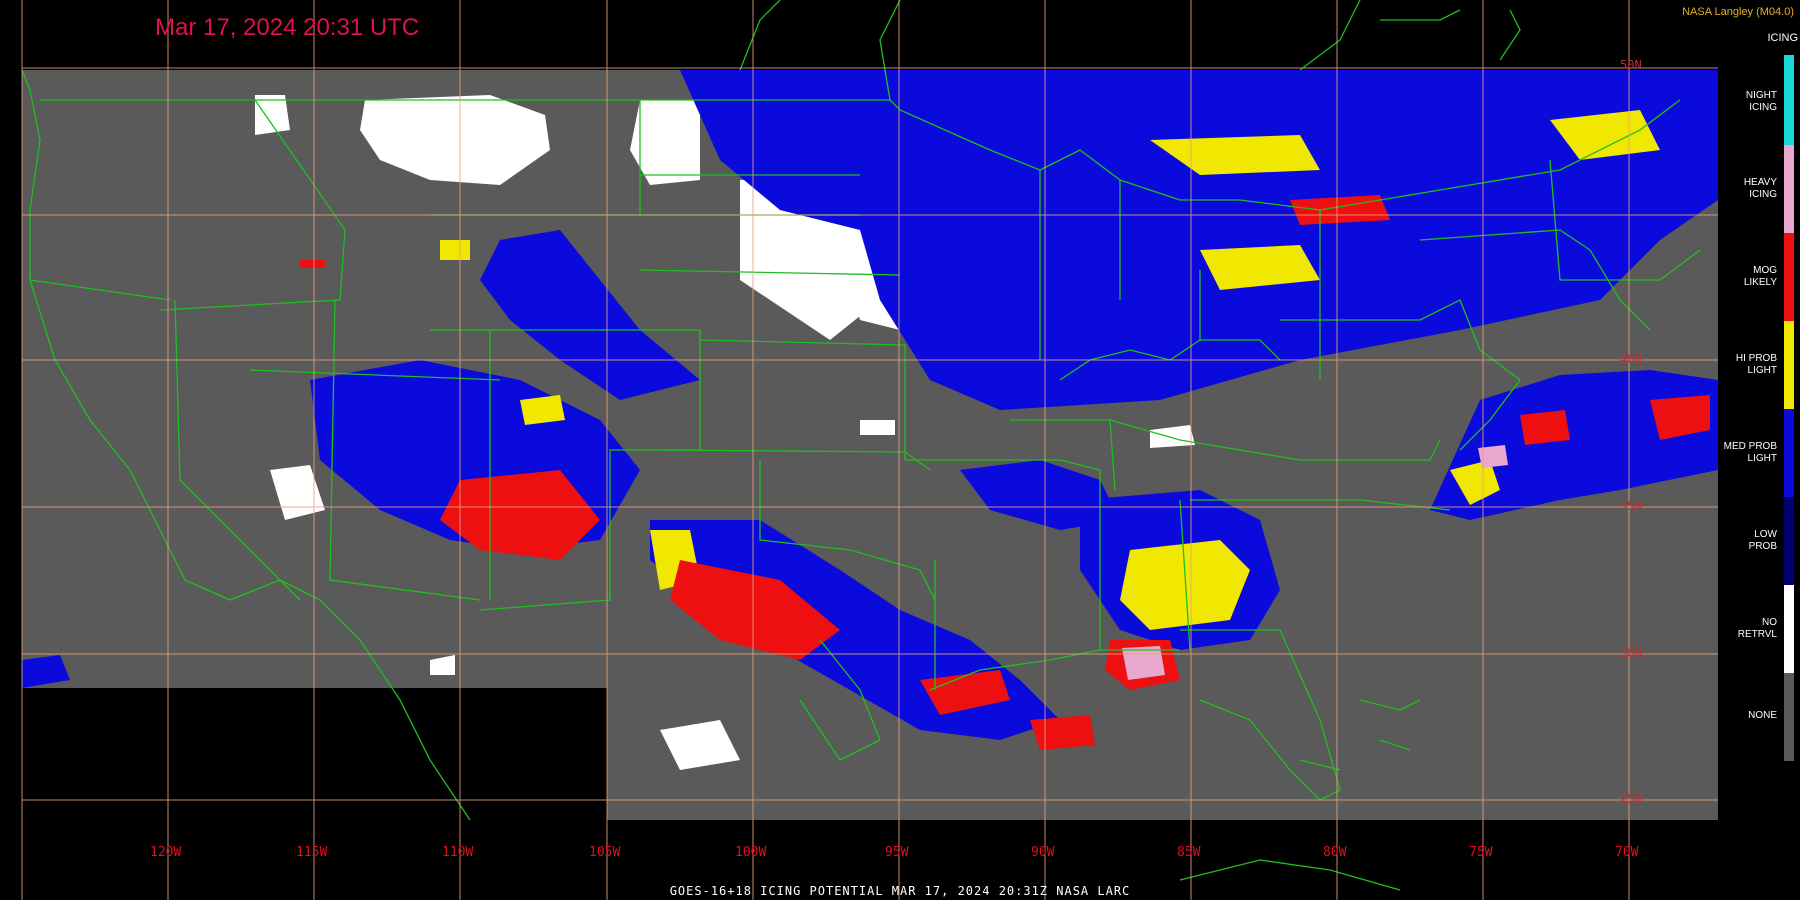  What do you see at coordinates (1789, 189) in the screenshot?
I see `legend-swatch-heavy-icing` at bounding box center [1789, 189].